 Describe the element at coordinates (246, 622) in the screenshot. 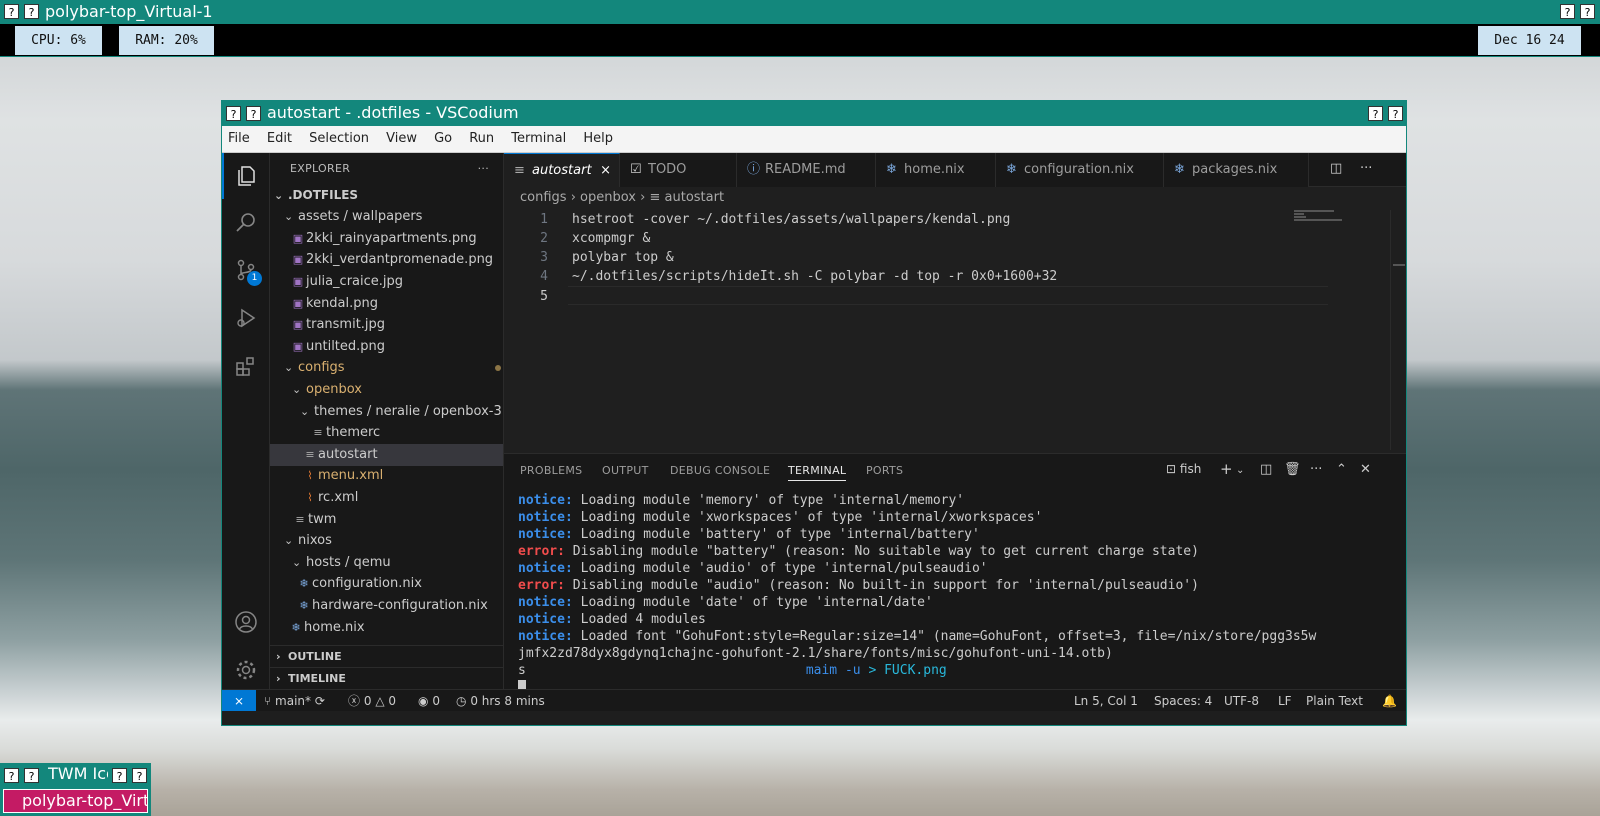

I see `accounts-icon` at that location.